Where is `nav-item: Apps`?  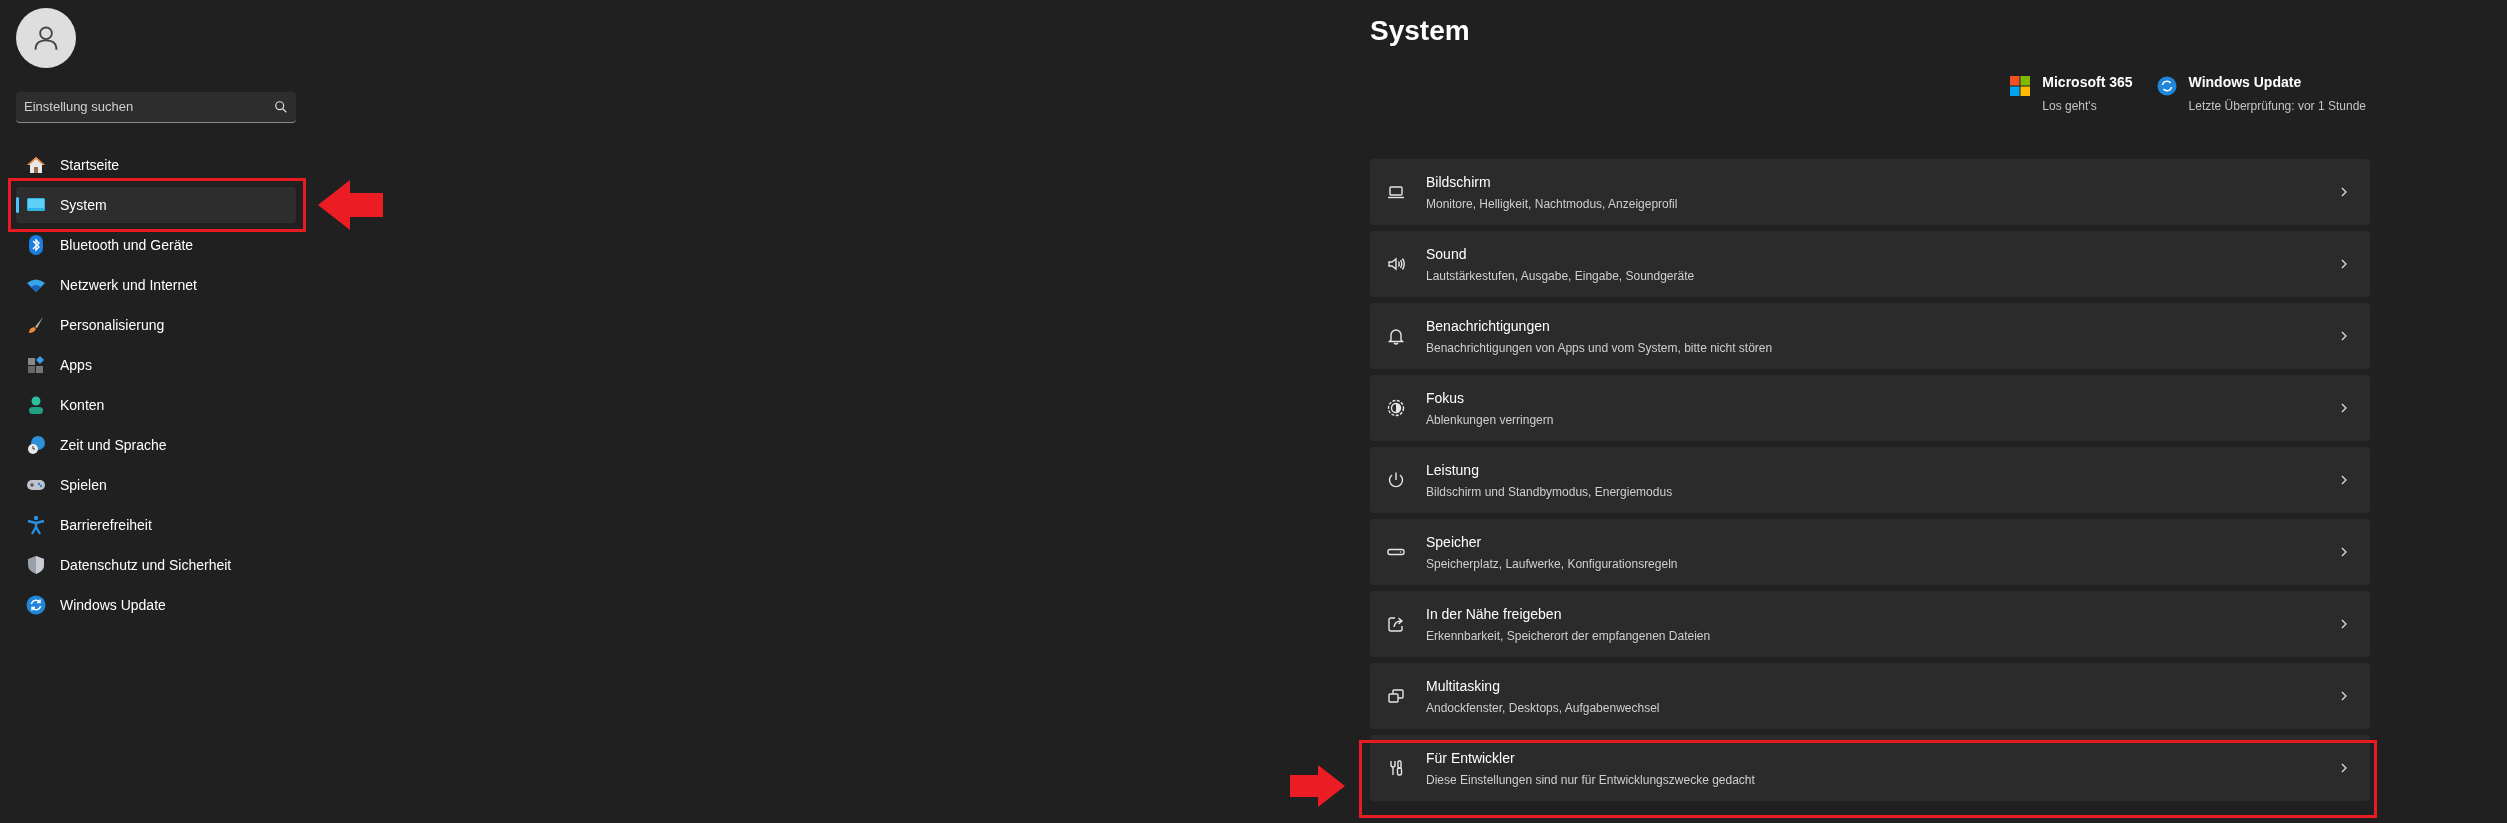 nav-item: Apps is located at coordinates (156, 365).